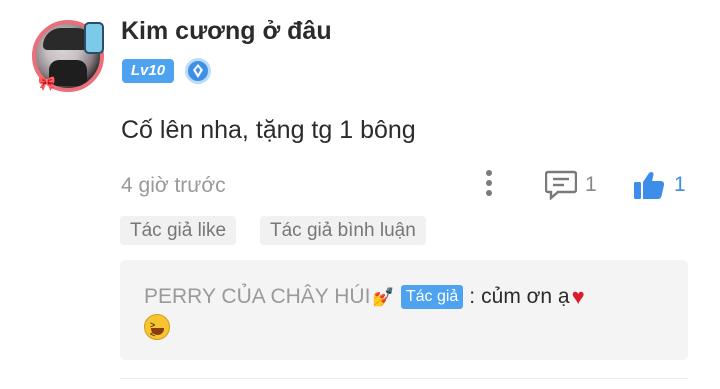 The image size is (720, 389). What do you see at coordinates (432, 297) in the screenshot?
I see `author-badge: Tác giả` at bounding box center [432, 297].